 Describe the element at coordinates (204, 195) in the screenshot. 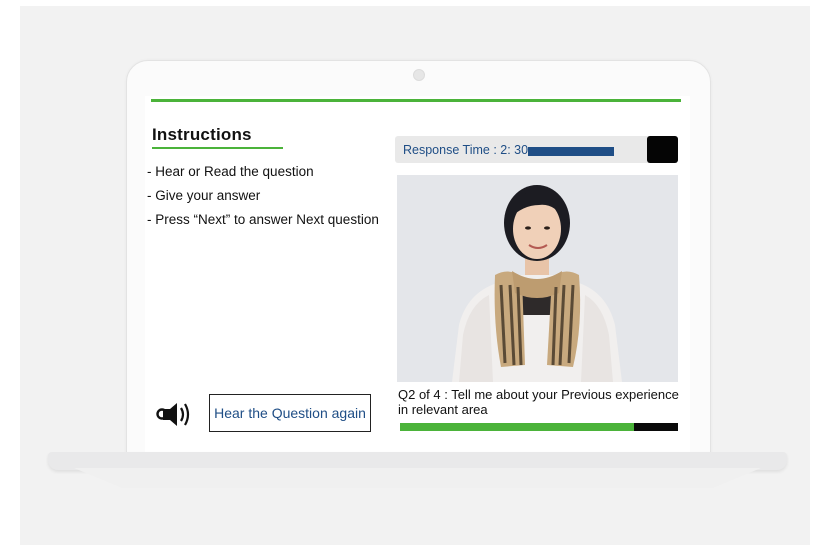

I see `instruction-item: - Give your answer` at that location.